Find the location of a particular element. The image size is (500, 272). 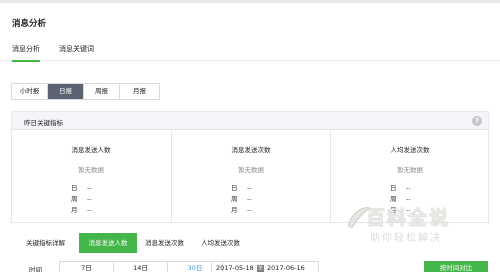

tab-hourly: 小时报 is located at coordinates (30, 91).